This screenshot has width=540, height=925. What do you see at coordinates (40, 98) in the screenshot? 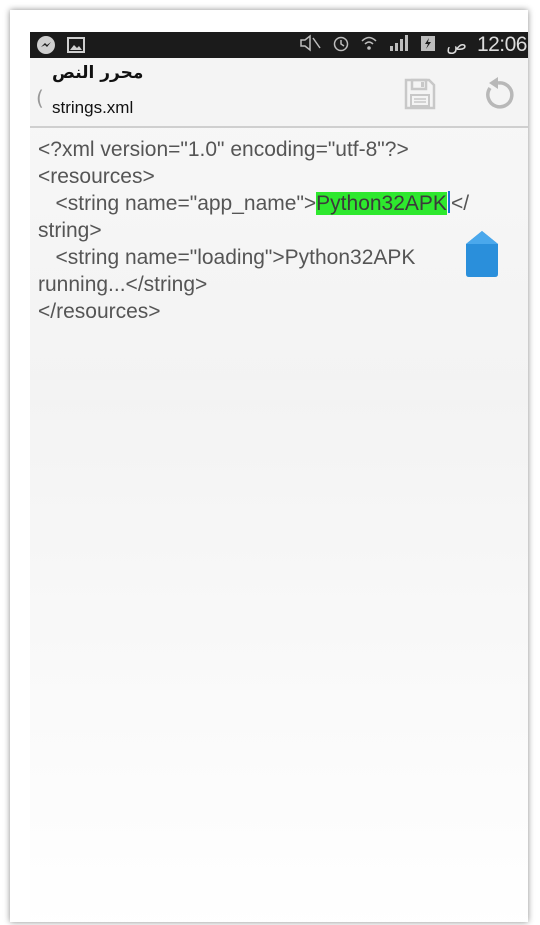
I see `up-caret-icon: (` at bounding box center [40, 98].